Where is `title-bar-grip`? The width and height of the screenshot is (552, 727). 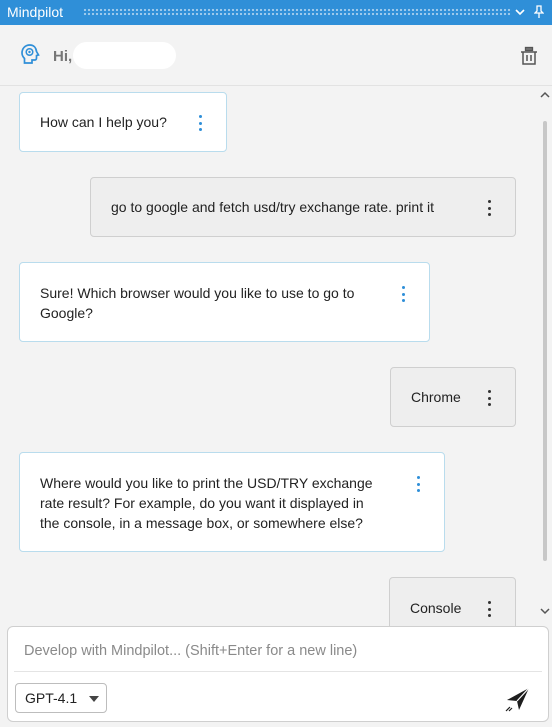 title-bar-grip is located at coordinates (297, 12).